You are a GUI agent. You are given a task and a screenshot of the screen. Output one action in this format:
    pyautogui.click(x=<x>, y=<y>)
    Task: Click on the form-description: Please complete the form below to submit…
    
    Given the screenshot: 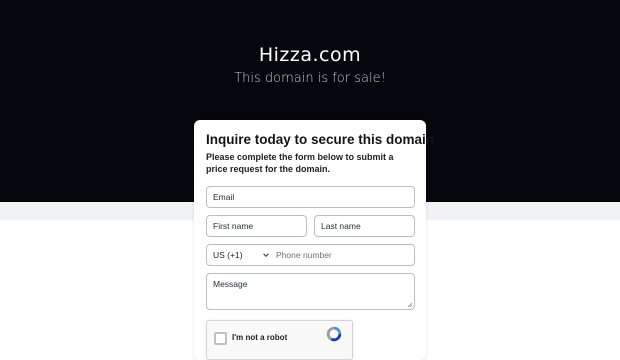 What is the action you would take?
    pyautogui.click(x=300, y=163)
    